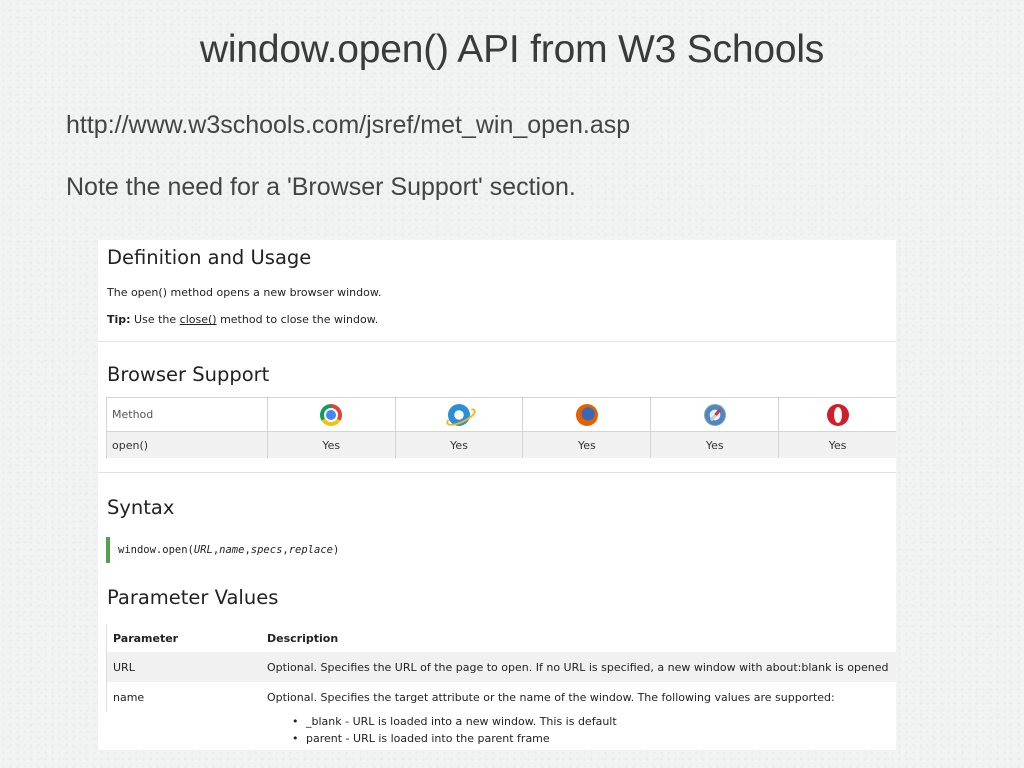  I want to click on parameter-values-heading: Parameter Values, so click(193, 597).